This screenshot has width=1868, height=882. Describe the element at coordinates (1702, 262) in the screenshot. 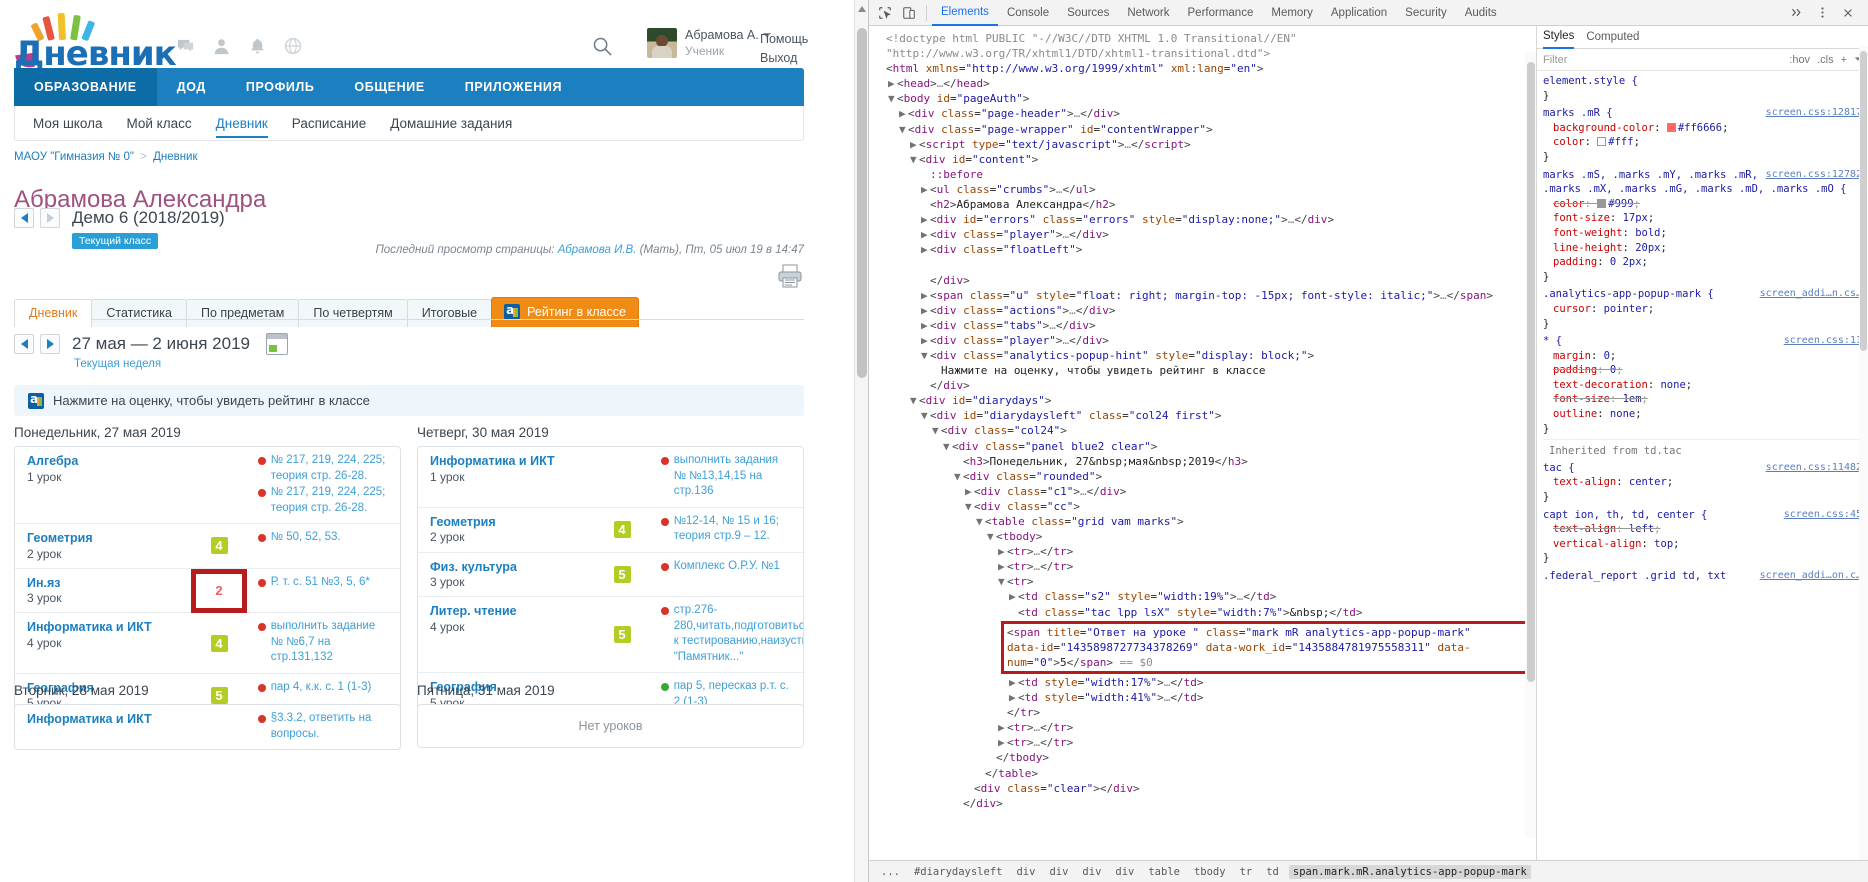

I see `style-declaration: padding: 0 2px;` at that location.